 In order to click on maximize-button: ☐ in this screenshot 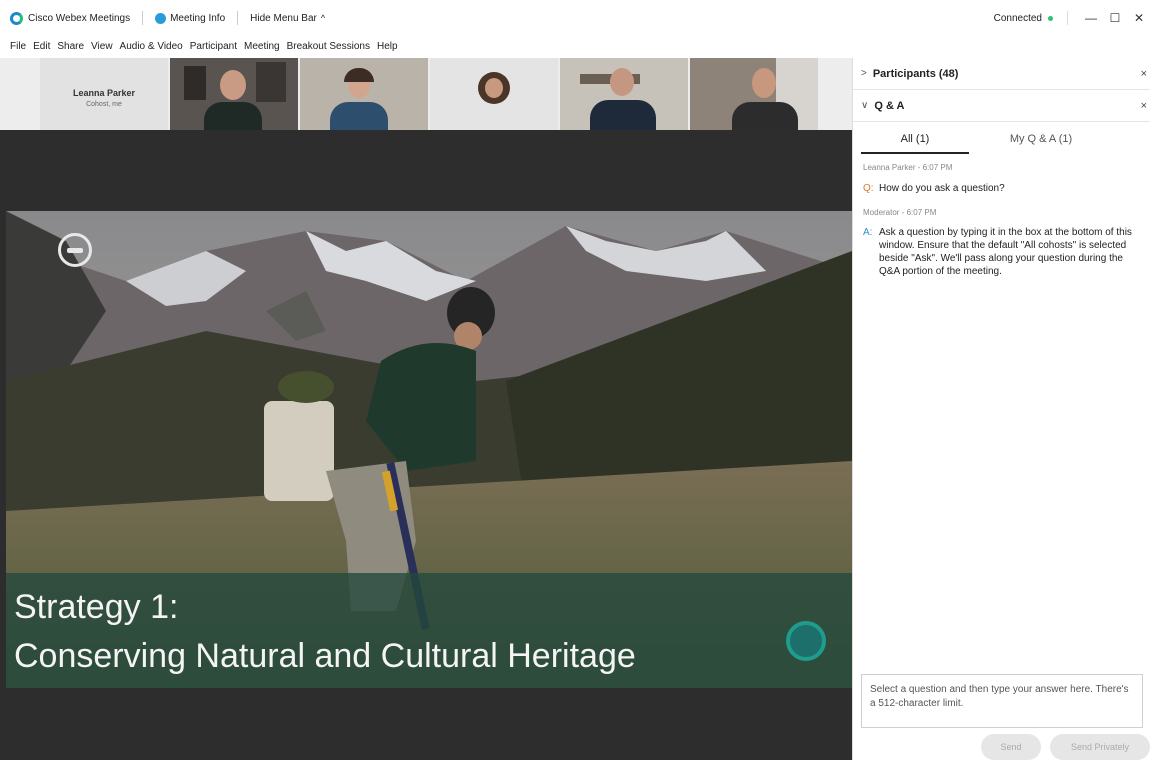, I will do `click(1115, 18)`.